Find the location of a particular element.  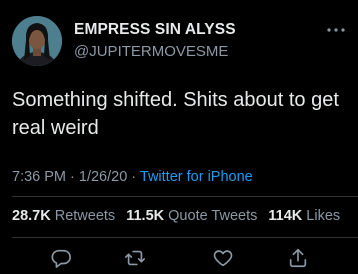

share-button is located at coordinates (298, 258).